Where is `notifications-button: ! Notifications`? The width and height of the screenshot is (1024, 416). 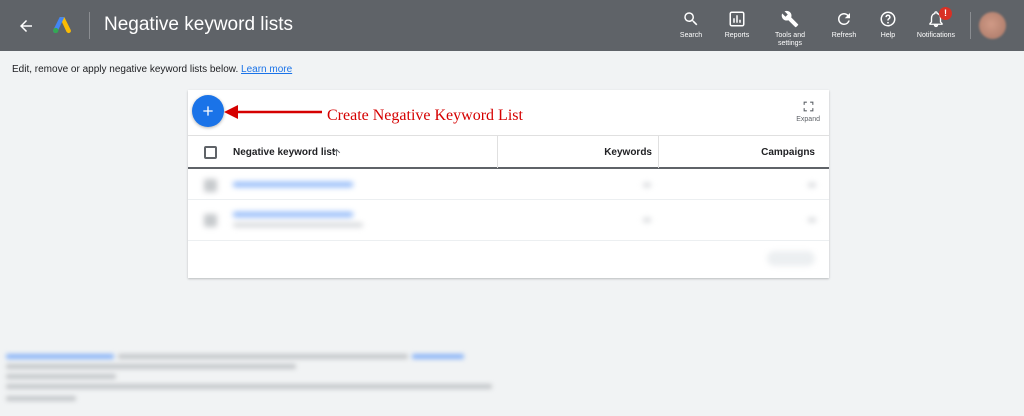
notifications-button: ! Notifications is located at coordinates (936, 23).